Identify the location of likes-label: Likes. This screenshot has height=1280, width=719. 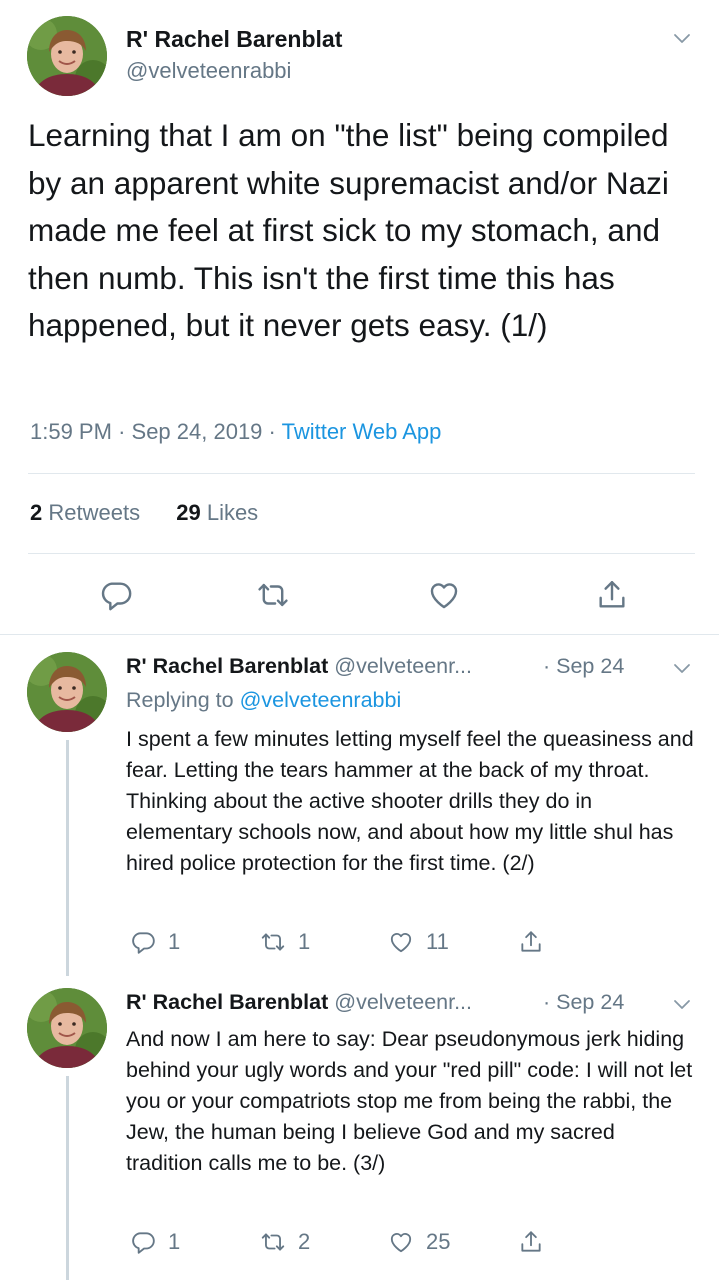
(232, 512).